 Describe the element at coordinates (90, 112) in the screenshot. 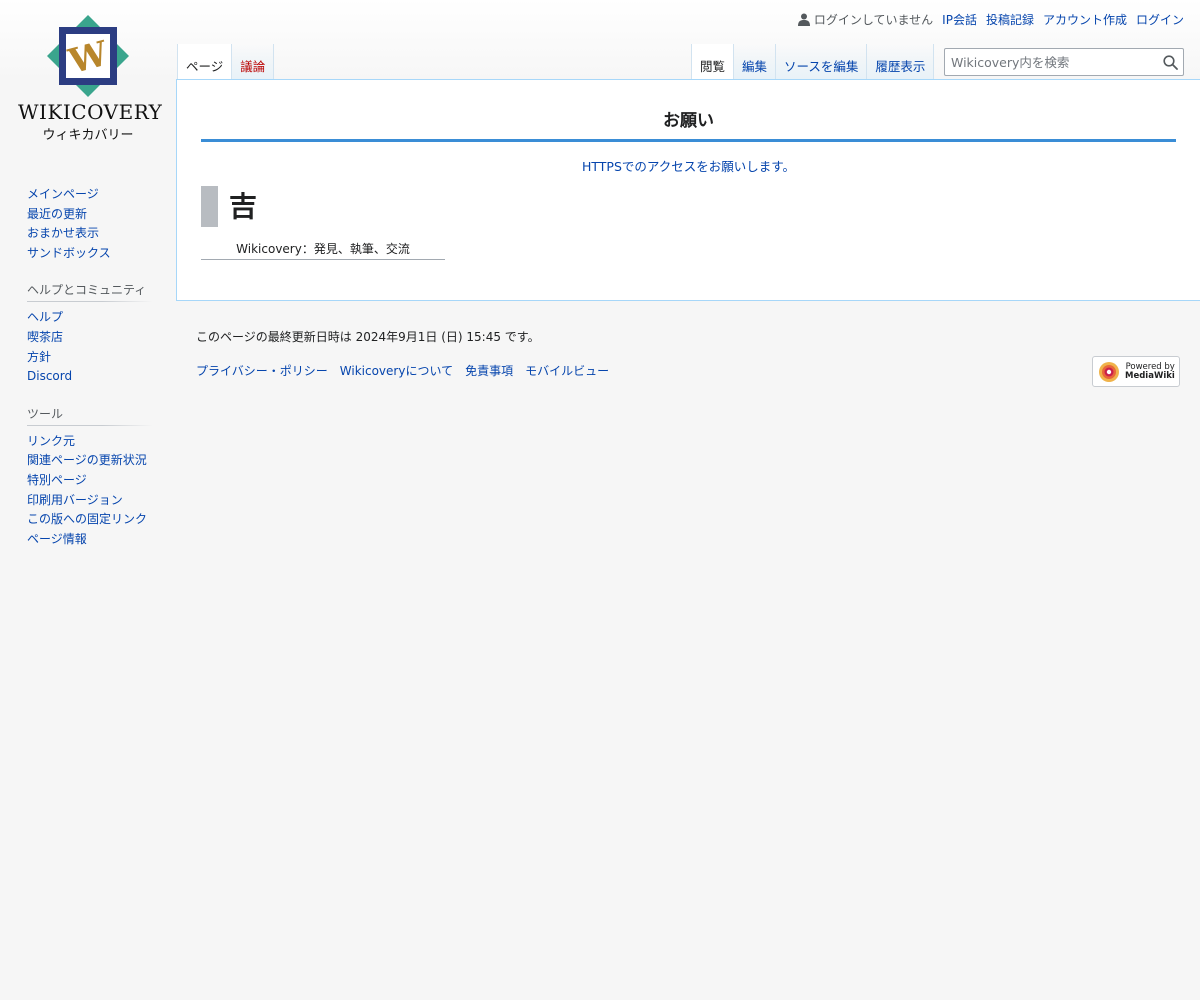

I see `logo-wordmark: WIKICOVERY` at that location.